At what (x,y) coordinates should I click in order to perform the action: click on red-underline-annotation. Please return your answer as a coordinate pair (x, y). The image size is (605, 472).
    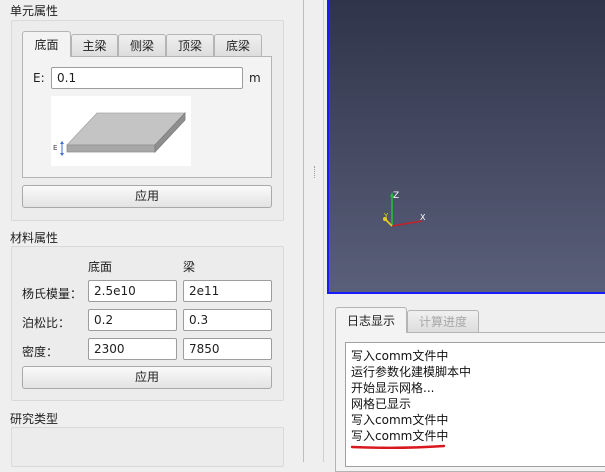
    Looking at the image, I should click on (398, 446).